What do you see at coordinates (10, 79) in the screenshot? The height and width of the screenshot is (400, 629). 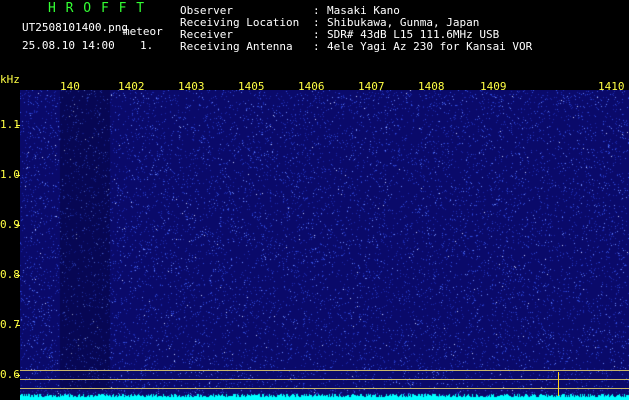 I see `unit-label: kHz` at bounding box center [10, 79].